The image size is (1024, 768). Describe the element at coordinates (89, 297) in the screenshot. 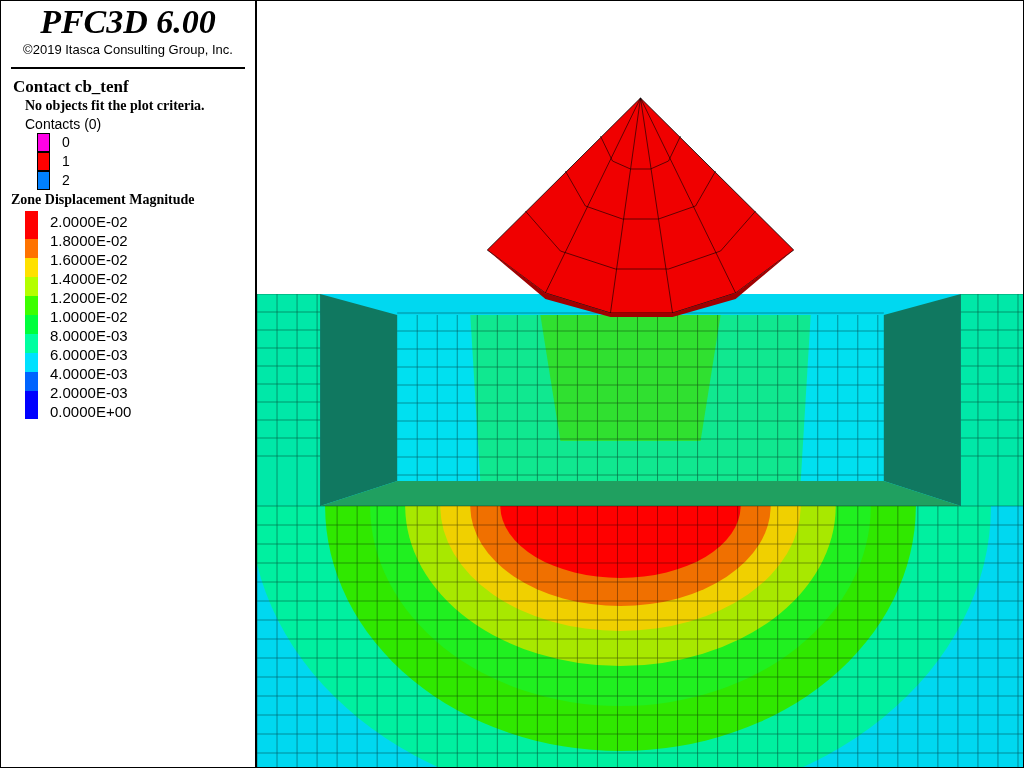

I see `legend-value-label: 1.2000E-02` at that location.